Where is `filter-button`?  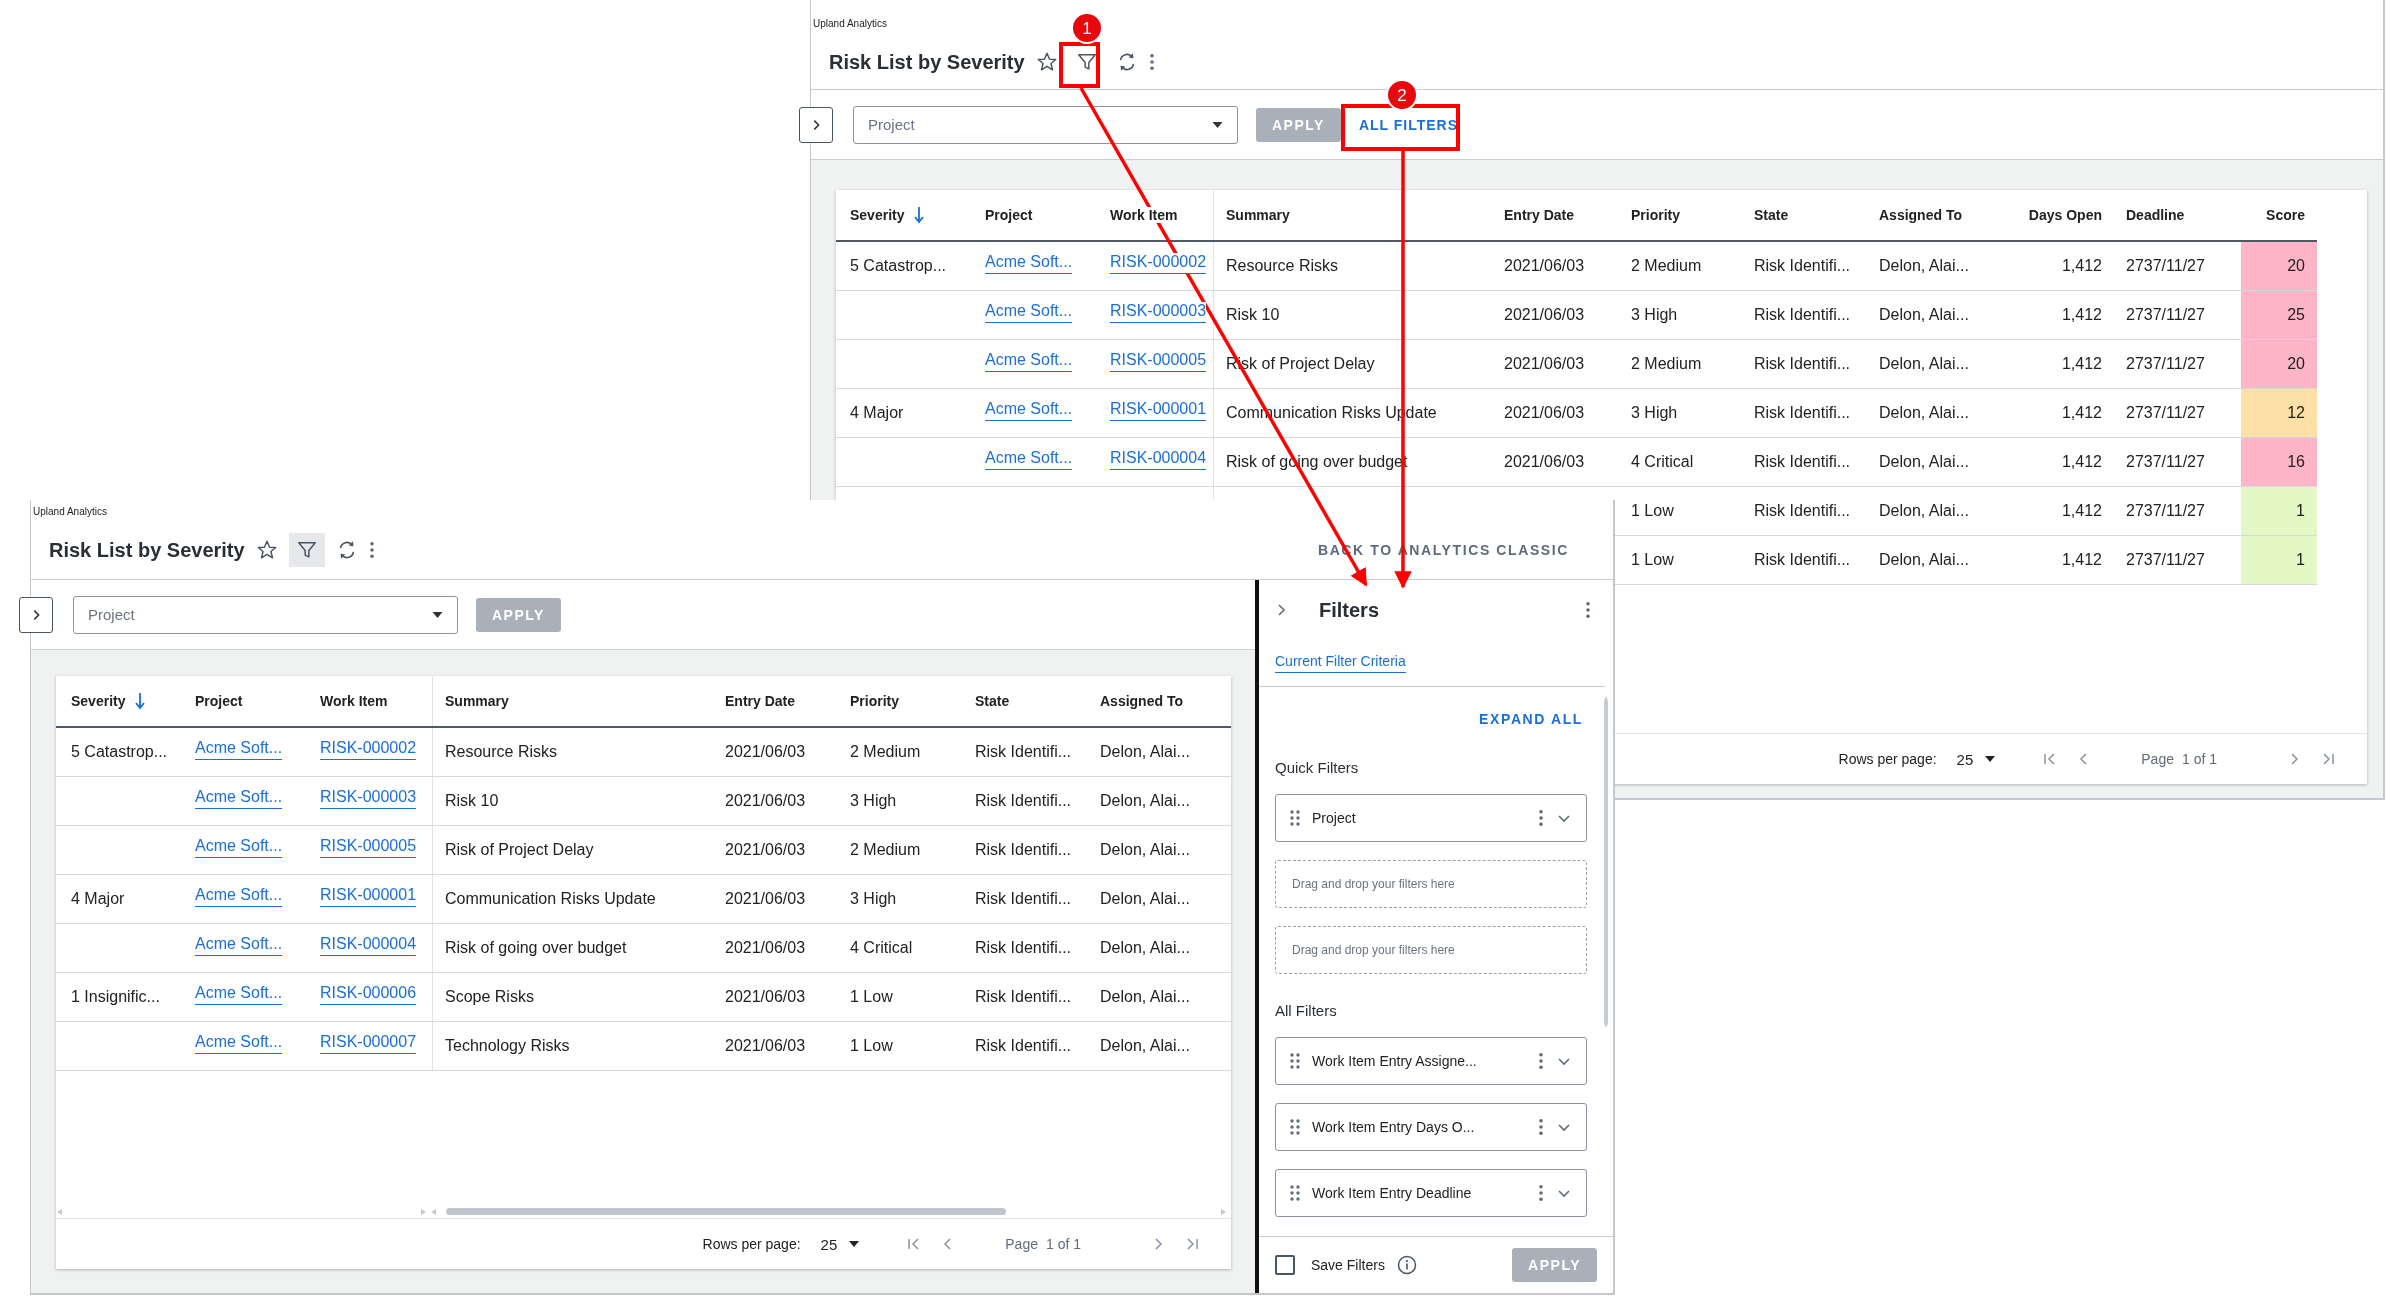 filter-button is located at coordinates (306, 550).